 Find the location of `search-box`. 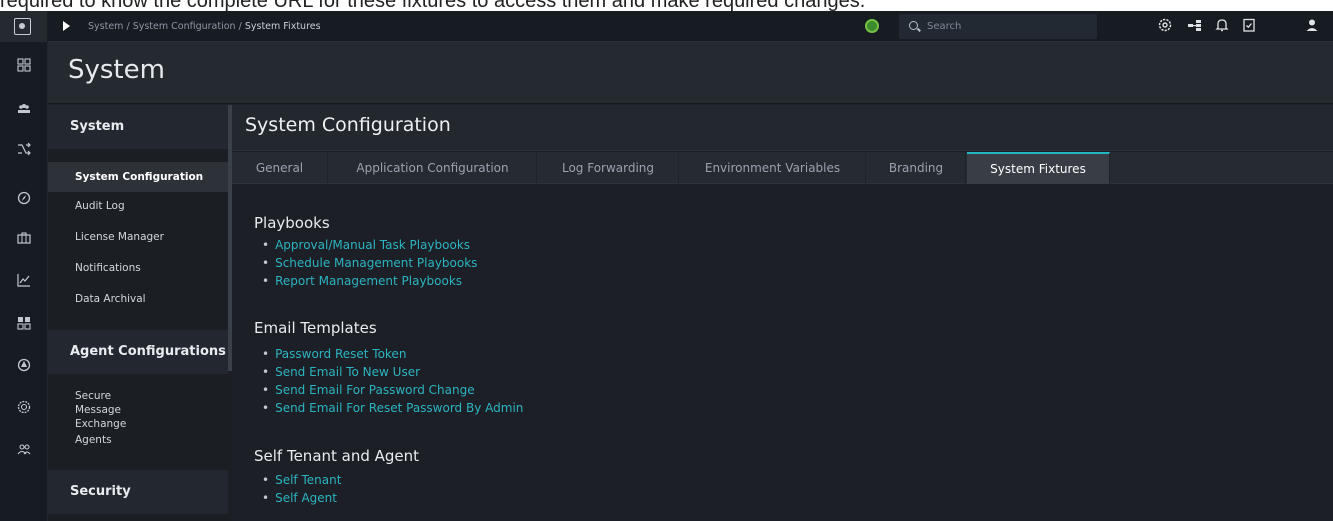

search-box is located at coordinates (998, 26).